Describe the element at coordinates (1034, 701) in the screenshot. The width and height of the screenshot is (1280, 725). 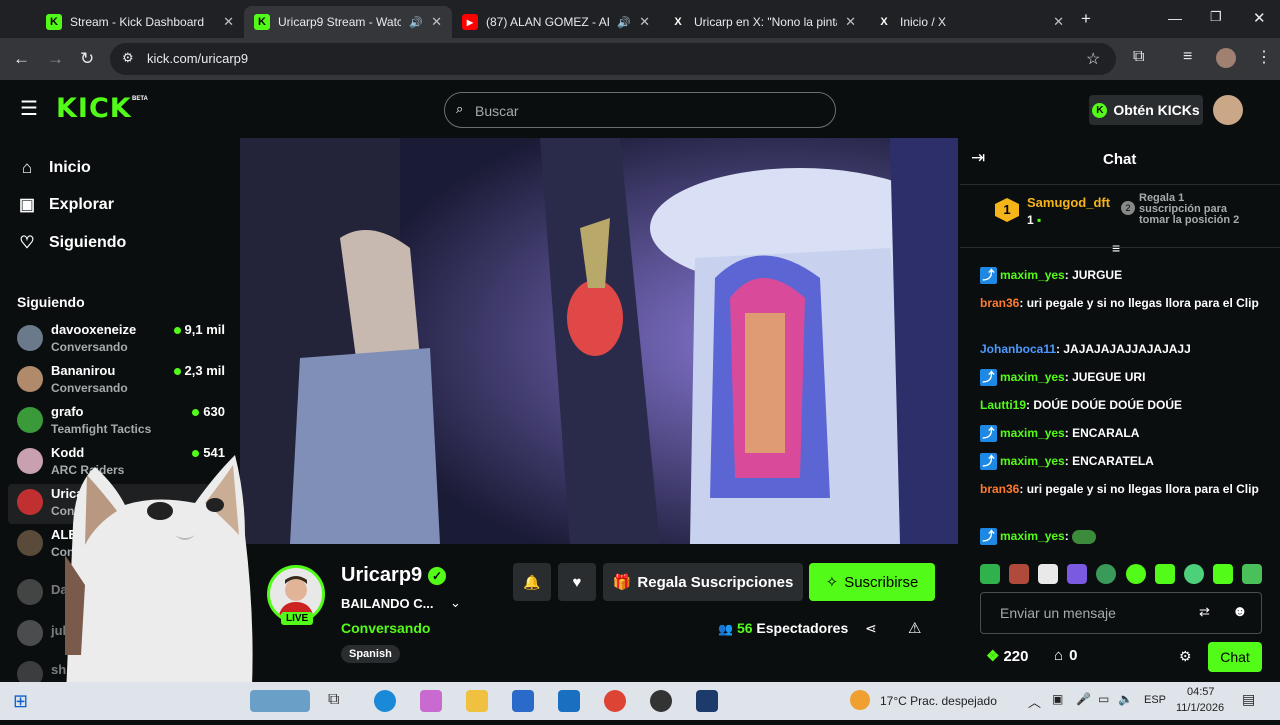
I see `tray-chevron-icon: ︿` at that location.